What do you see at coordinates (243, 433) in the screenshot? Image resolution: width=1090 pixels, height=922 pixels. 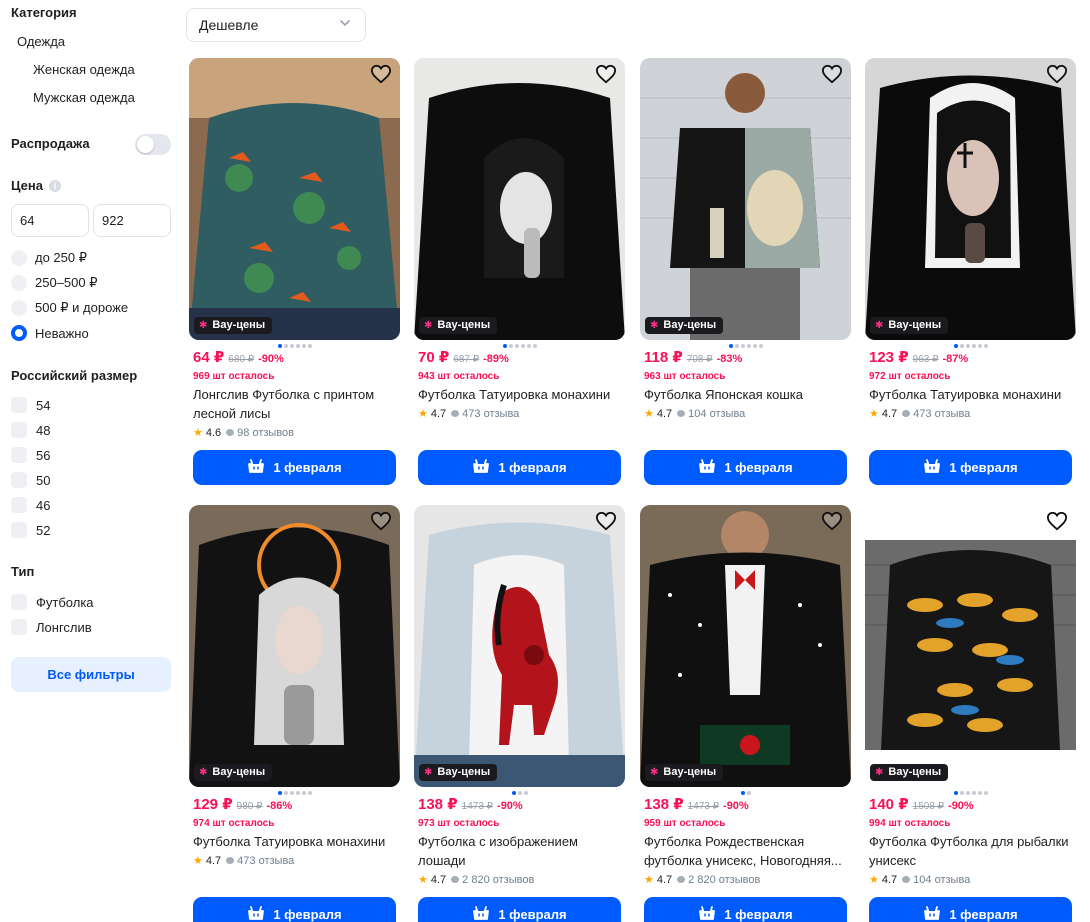 I see `rating: ★ 4.6 98 отзывов` at bounding box center [243, 433].